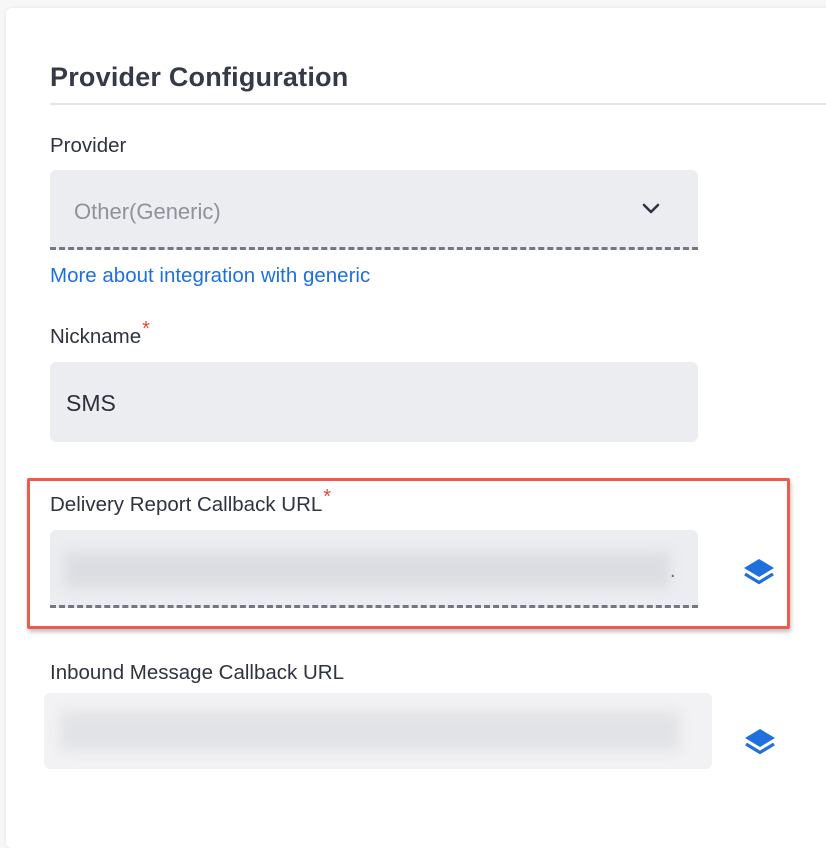 The height and width of the screenshot is (848, 826). What do you see at coordinates (91, 403) in the screenshot?
I see `nickname-value: SMS` at bounding box center [91, 403].